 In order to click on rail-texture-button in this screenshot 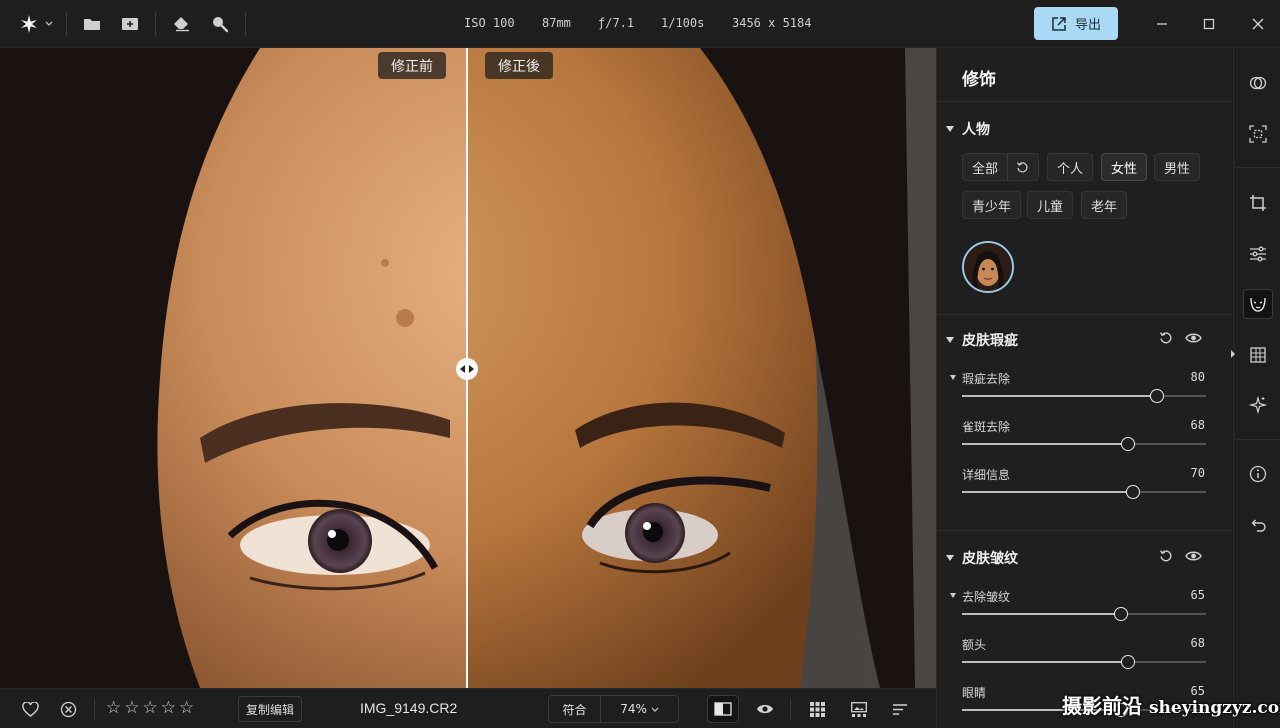, I will do `click(1258, 355)`.